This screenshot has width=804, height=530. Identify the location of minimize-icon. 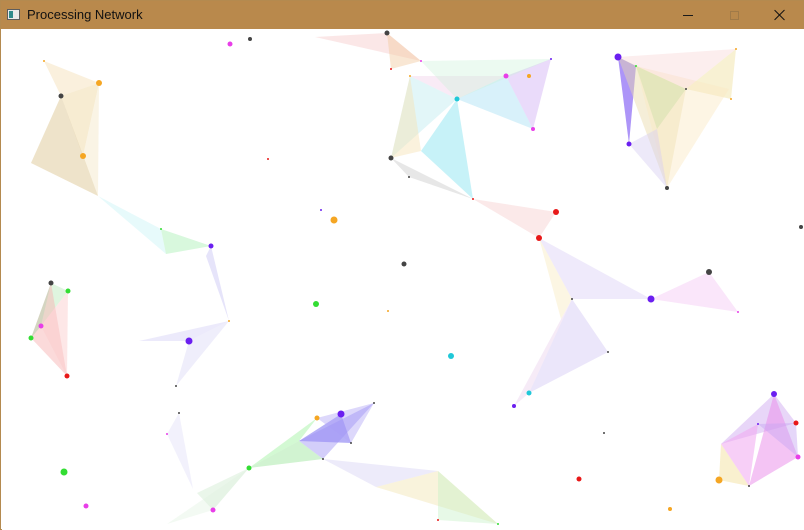
(688, 15).